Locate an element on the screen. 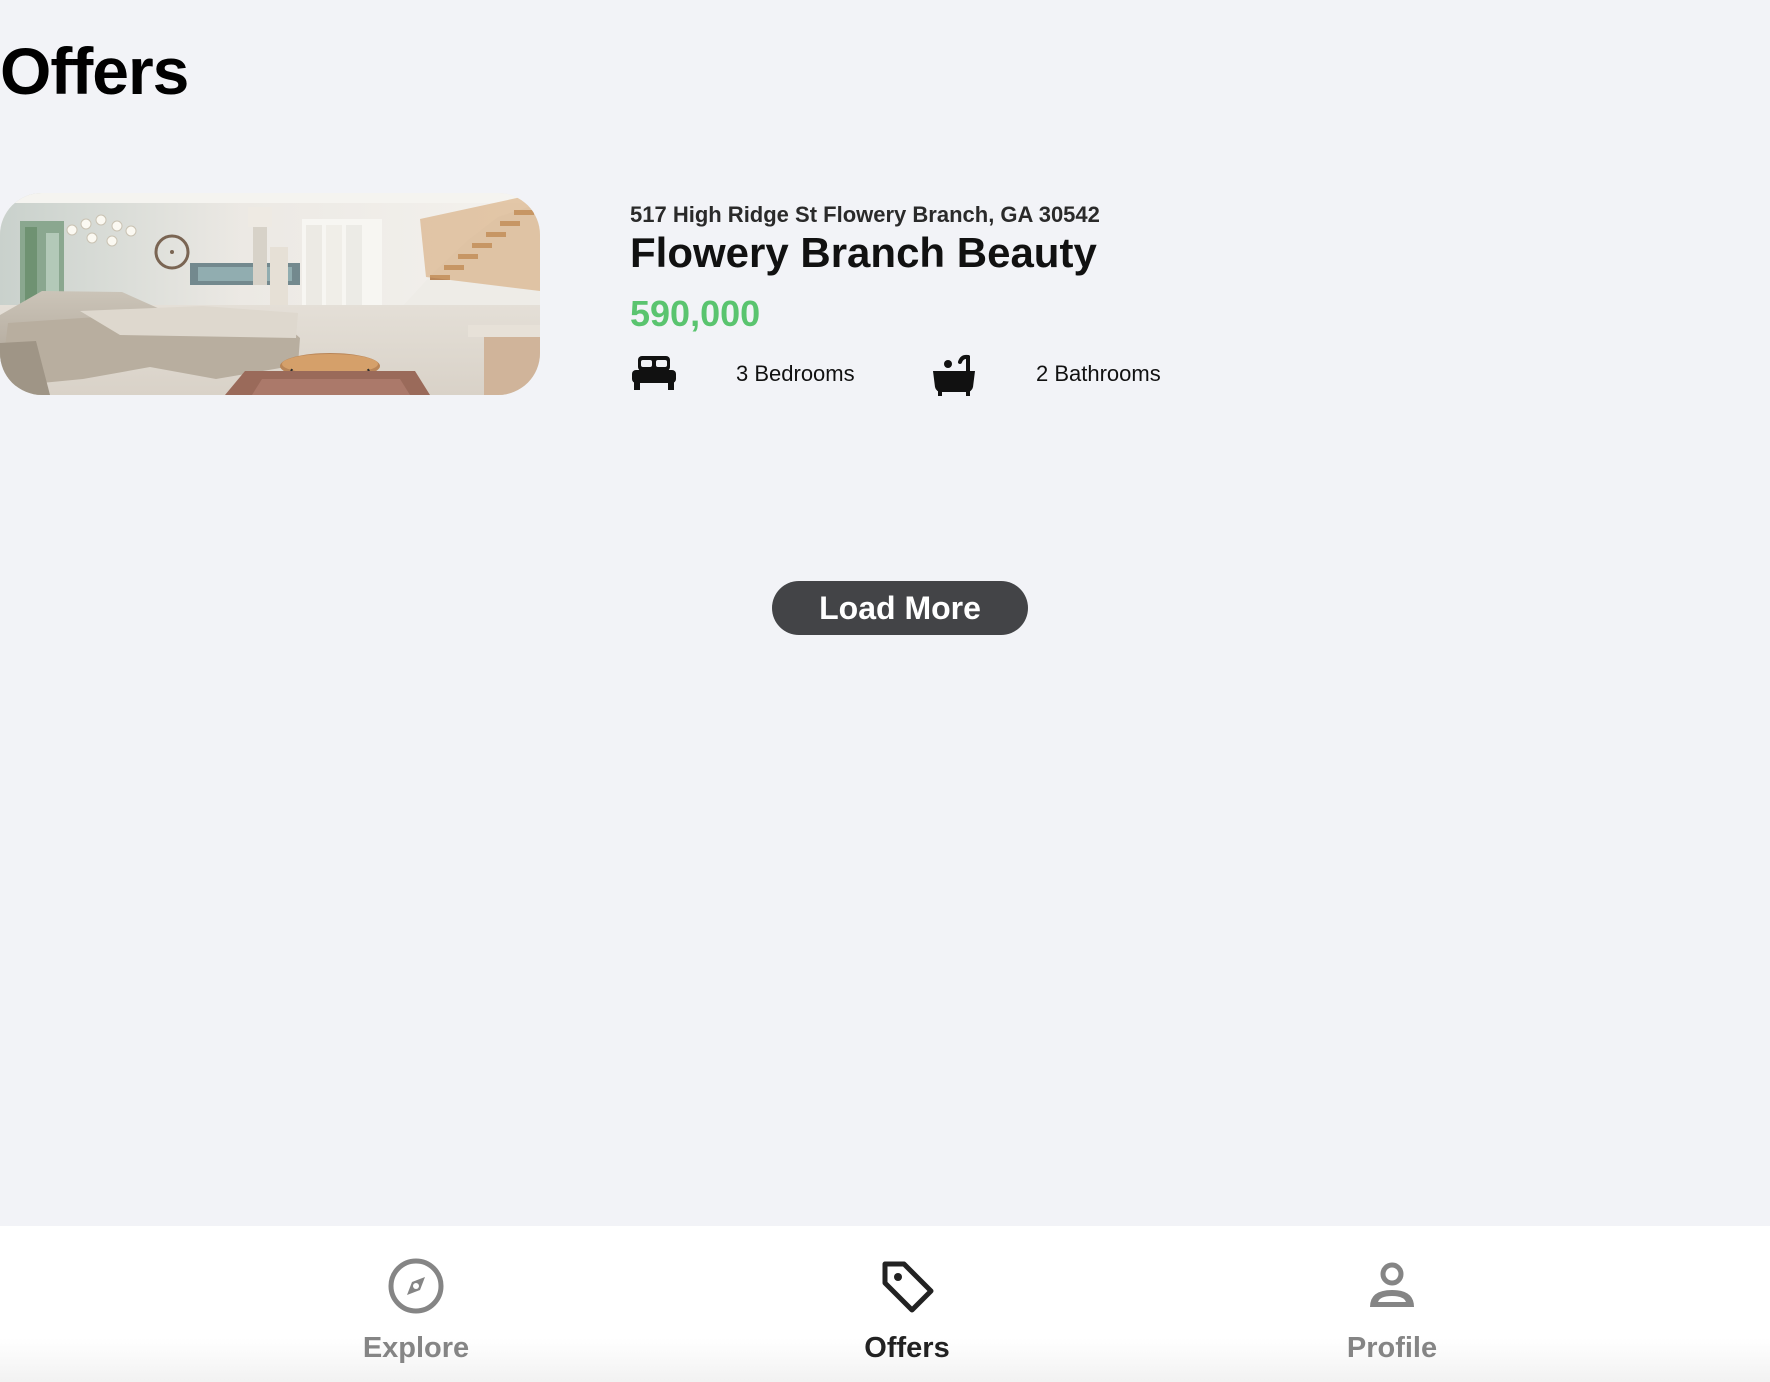 The height and width of the screenshot is (1382, 1770). interior-photo-image is located at coordinates (270, 294).